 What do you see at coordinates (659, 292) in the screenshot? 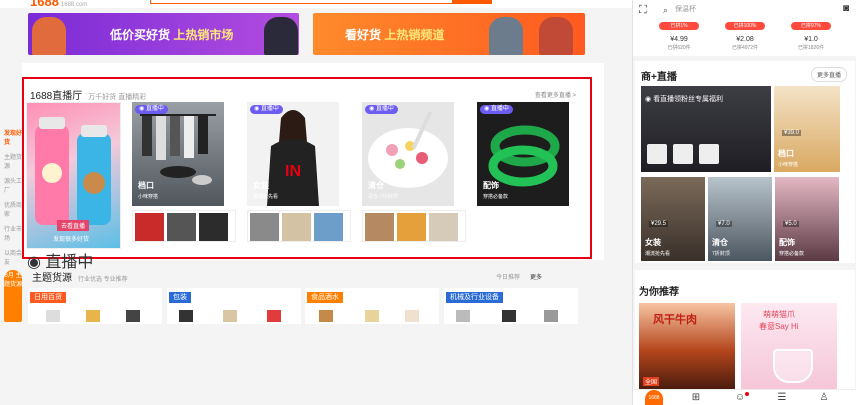
I see `recommend-title: 为你推荐` at bounding box center [659, 292].